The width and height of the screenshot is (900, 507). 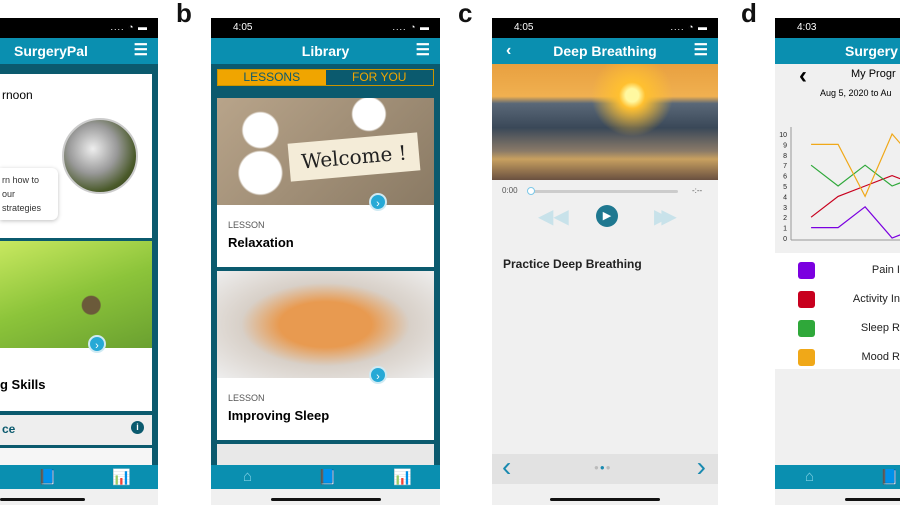 I want to click on lesson-title: g Skills, so click(x=23, y=384).